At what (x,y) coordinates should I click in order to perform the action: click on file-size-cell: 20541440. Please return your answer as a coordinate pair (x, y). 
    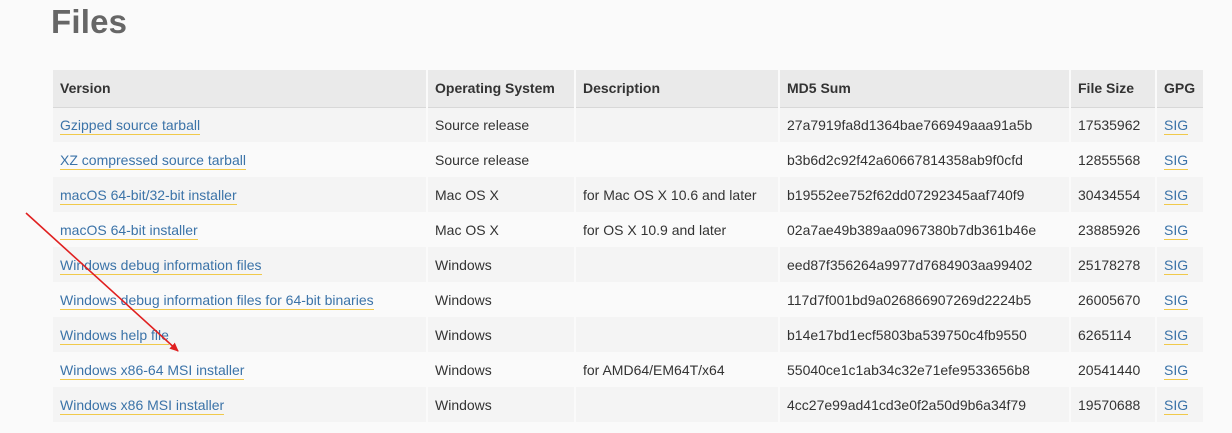
    Looking at the image, I should click on (1113, 369).